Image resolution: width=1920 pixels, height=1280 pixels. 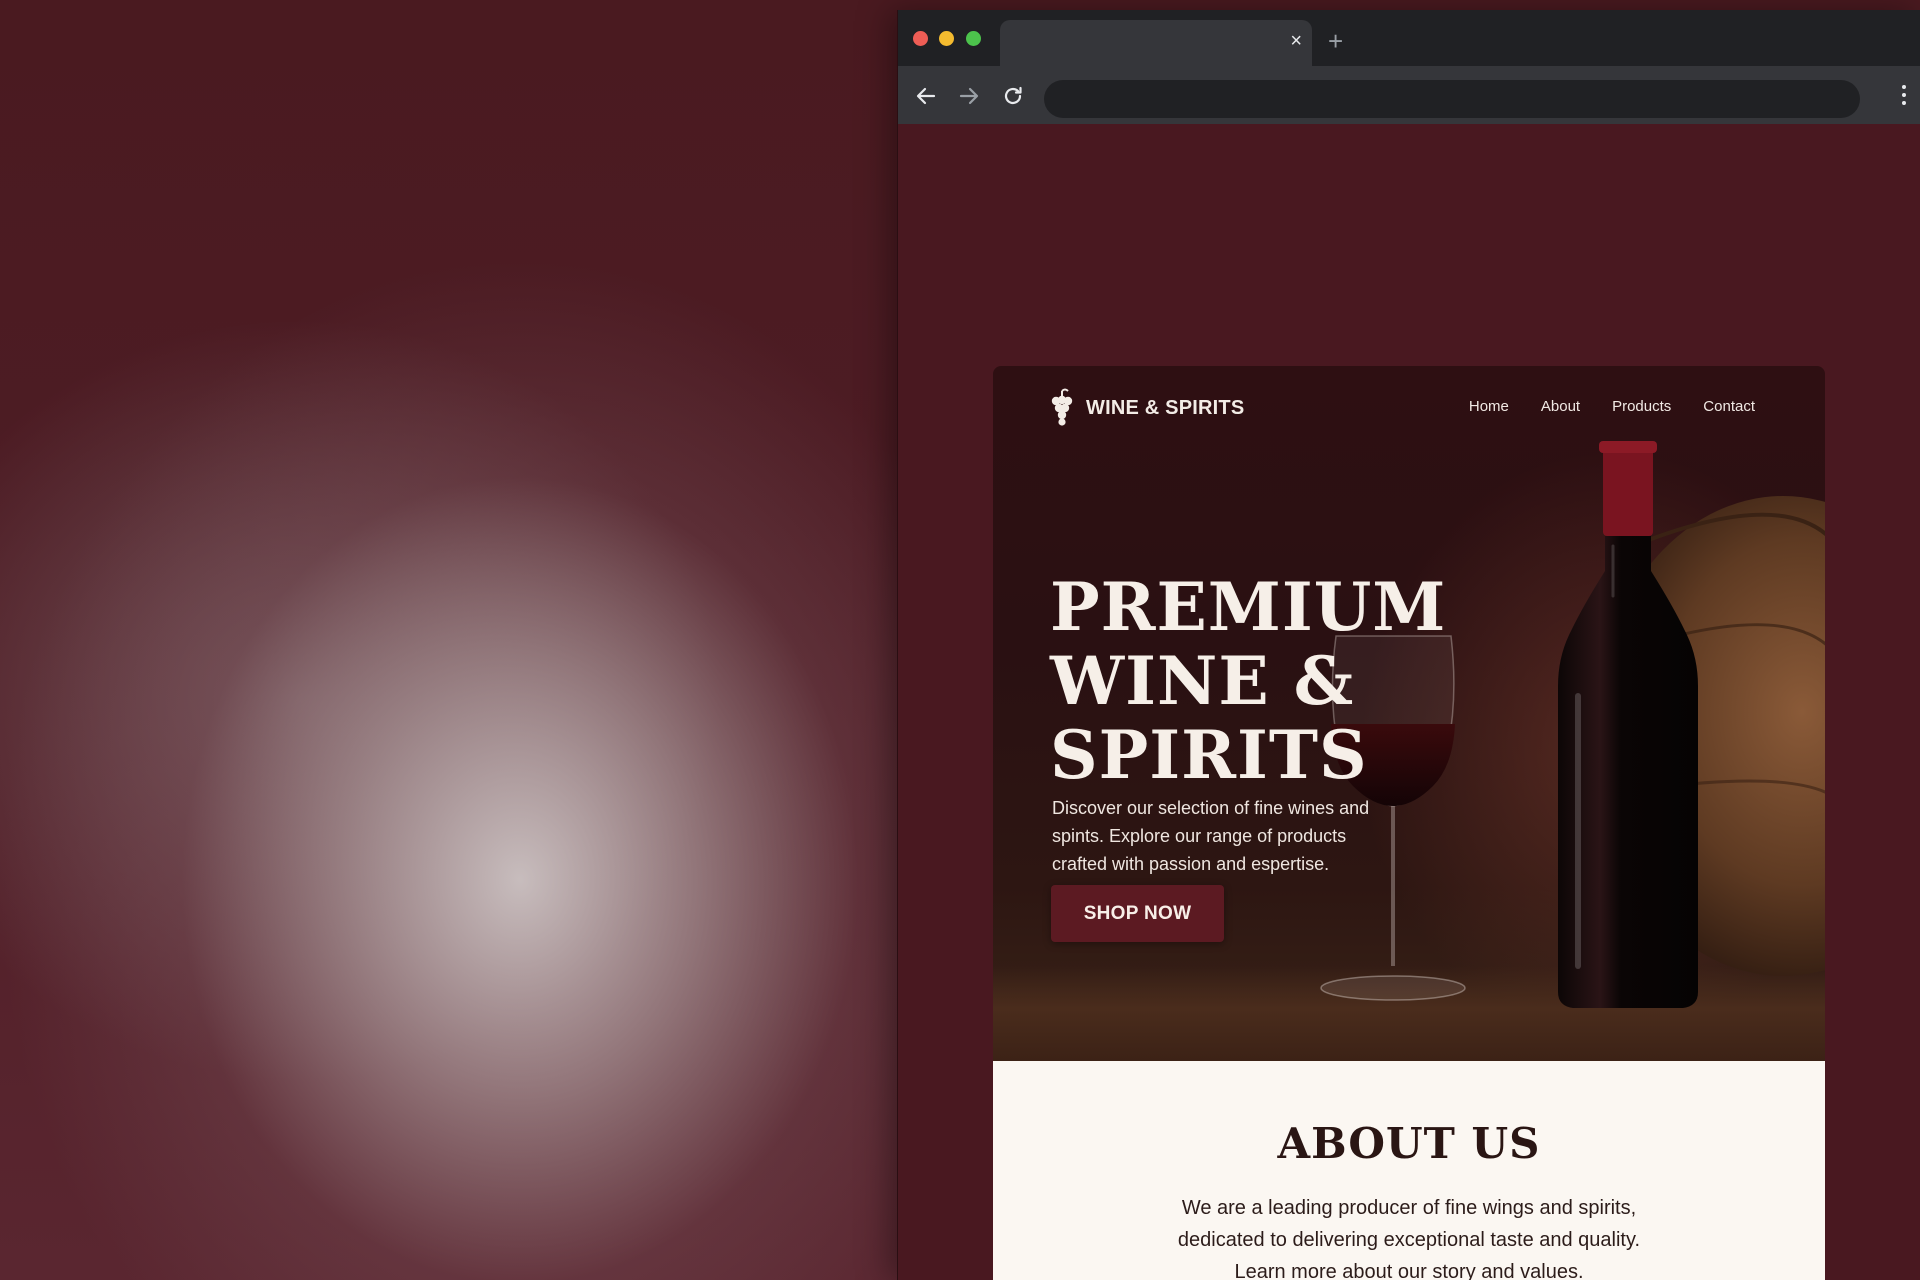 I want to click on close-tab-icon: ×, so click(x=1296, y=41).